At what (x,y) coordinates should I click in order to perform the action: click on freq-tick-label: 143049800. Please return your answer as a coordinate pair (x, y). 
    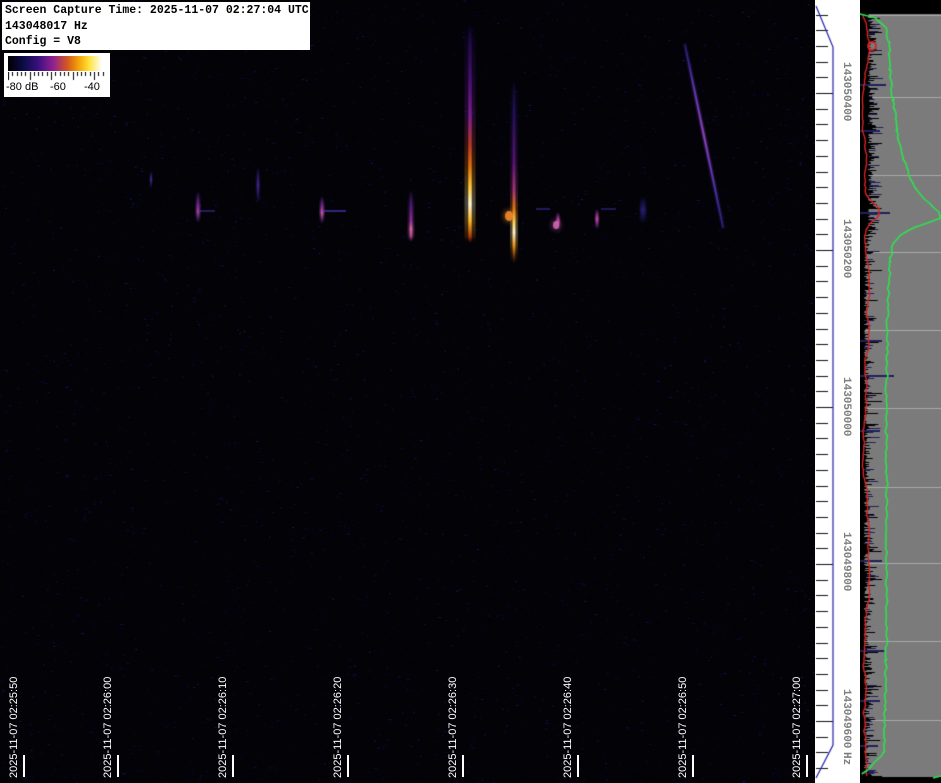
    Looking at the image, I should click on (846, 562).